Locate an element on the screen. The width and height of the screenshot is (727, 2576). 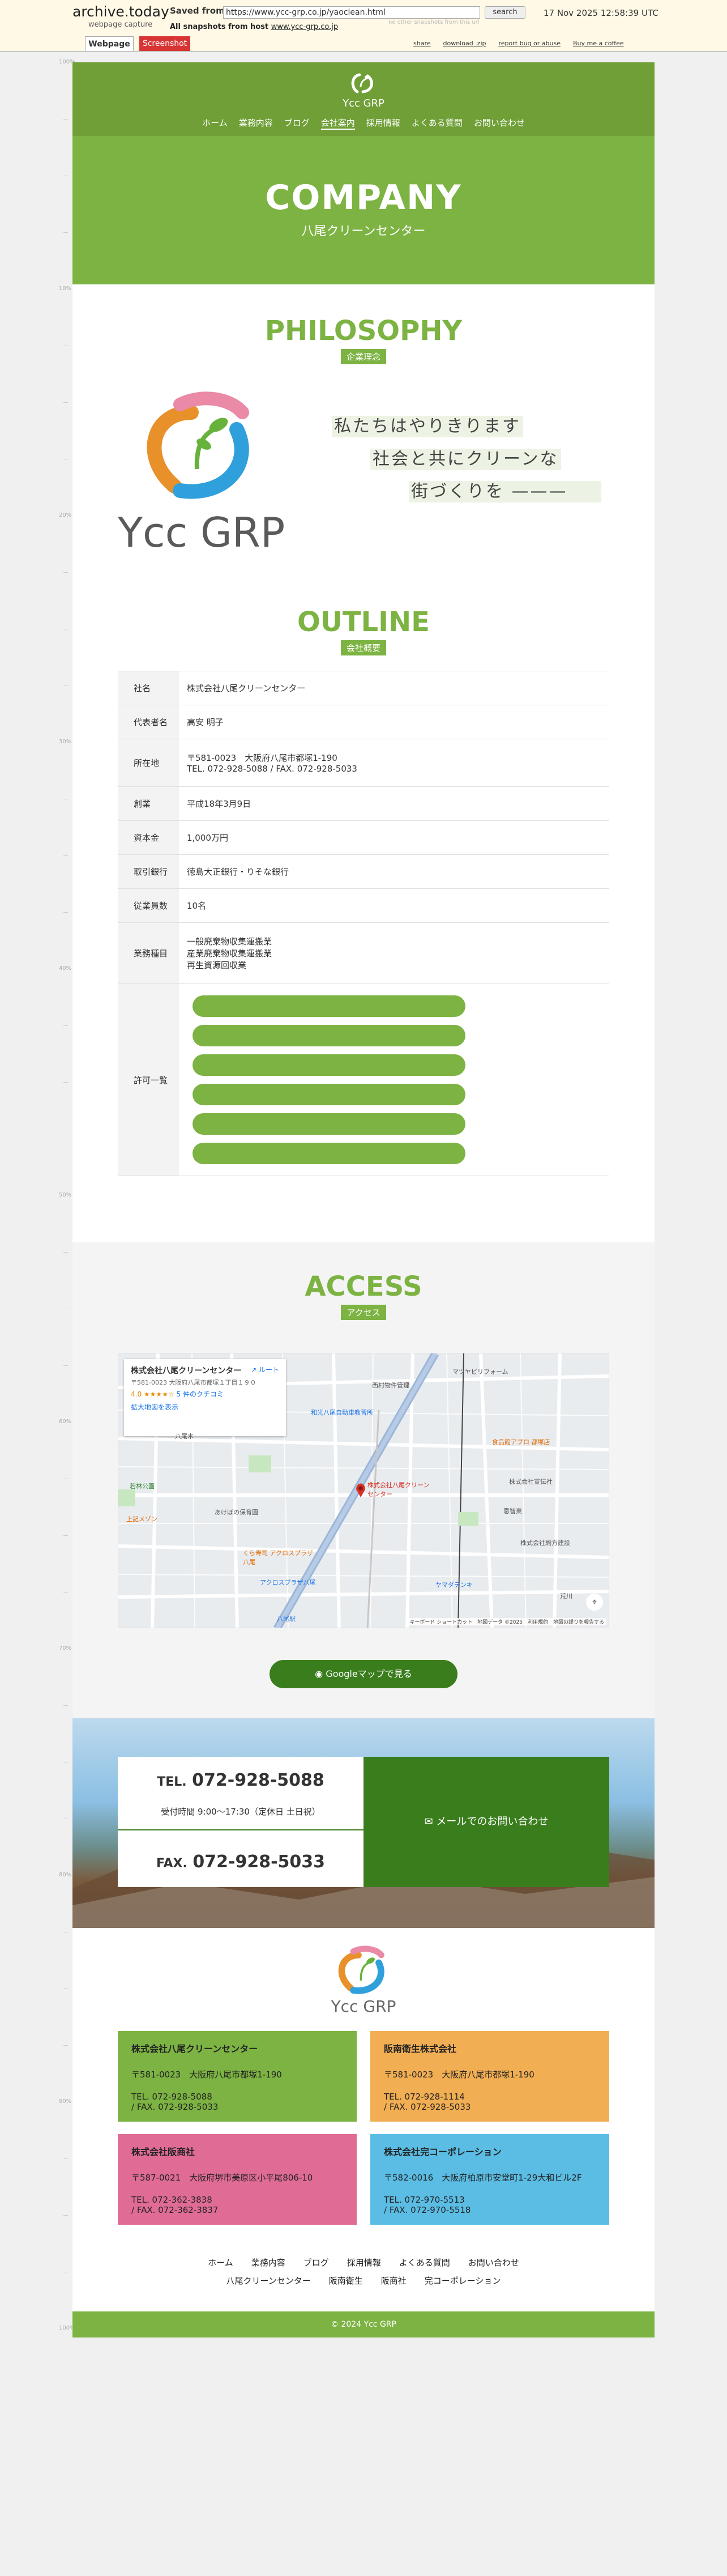
nav-company: 会社案内 is located at coordinates (337, 123).